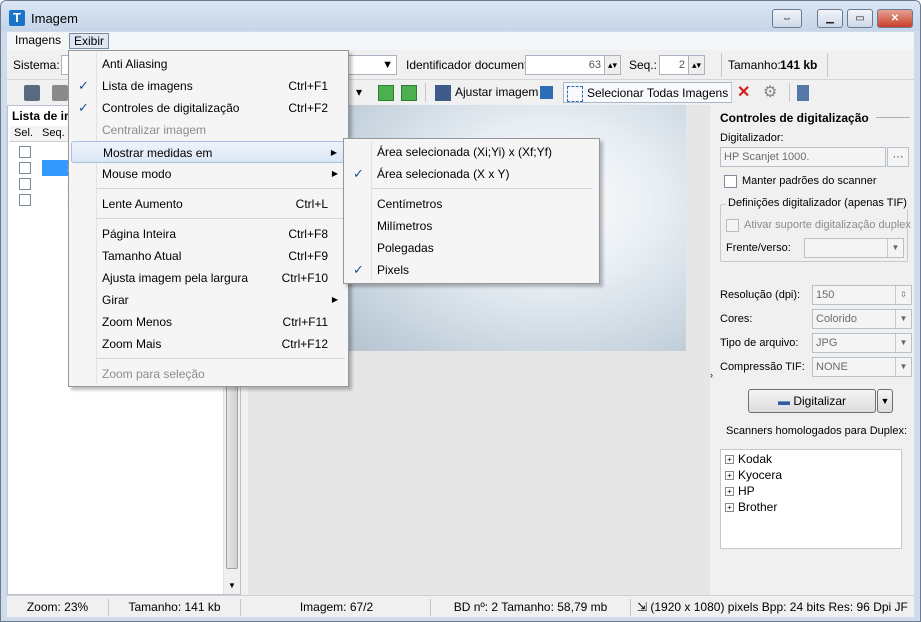 This screenshot has height=622, width=921. I want to click on scroll-down-icon: ▼, so click(232, 586).